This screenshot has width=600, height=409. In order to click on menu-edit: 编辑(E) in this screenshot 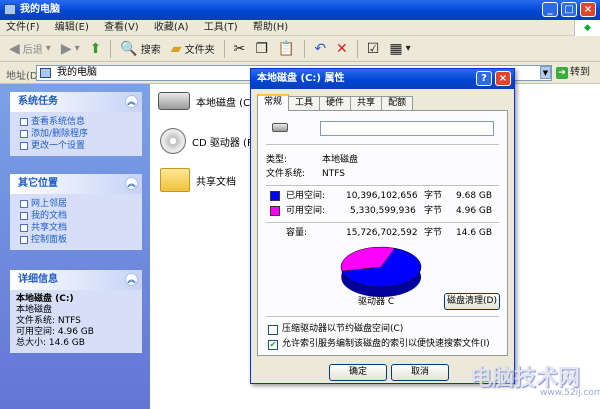, I will do `click(72, 28)`.